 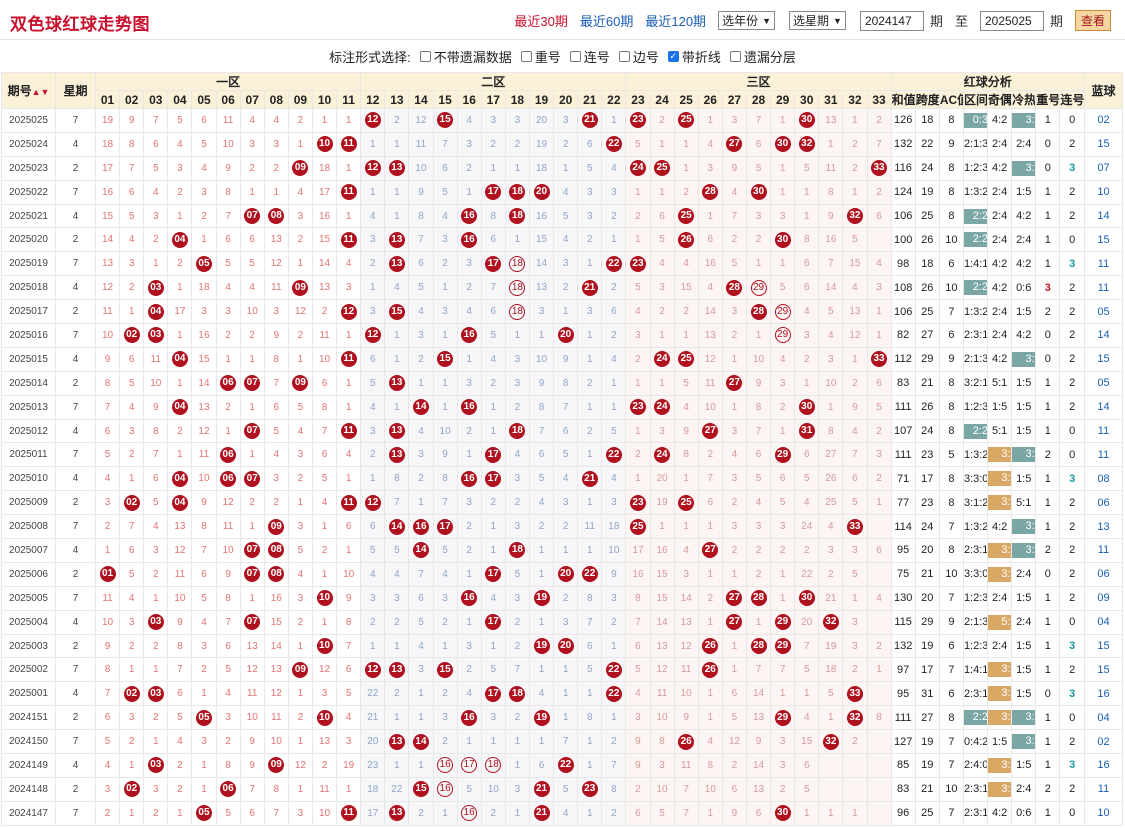 I want to click on zone-ratio-cell: 2:1:3, so click(x=975, y=144).